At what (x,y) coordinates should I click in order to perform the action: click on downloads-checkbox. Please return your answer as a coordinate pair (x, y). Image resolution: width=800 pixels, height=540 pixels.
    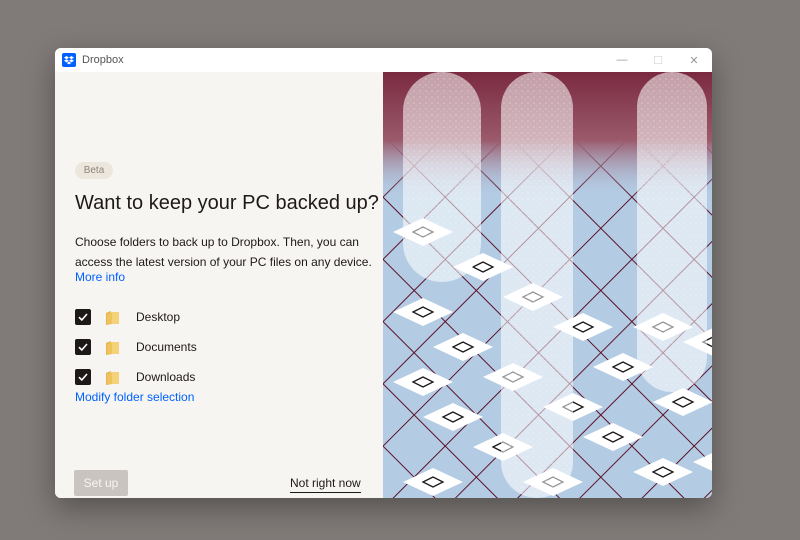
    Looking at the image, I should click on (83, 377).